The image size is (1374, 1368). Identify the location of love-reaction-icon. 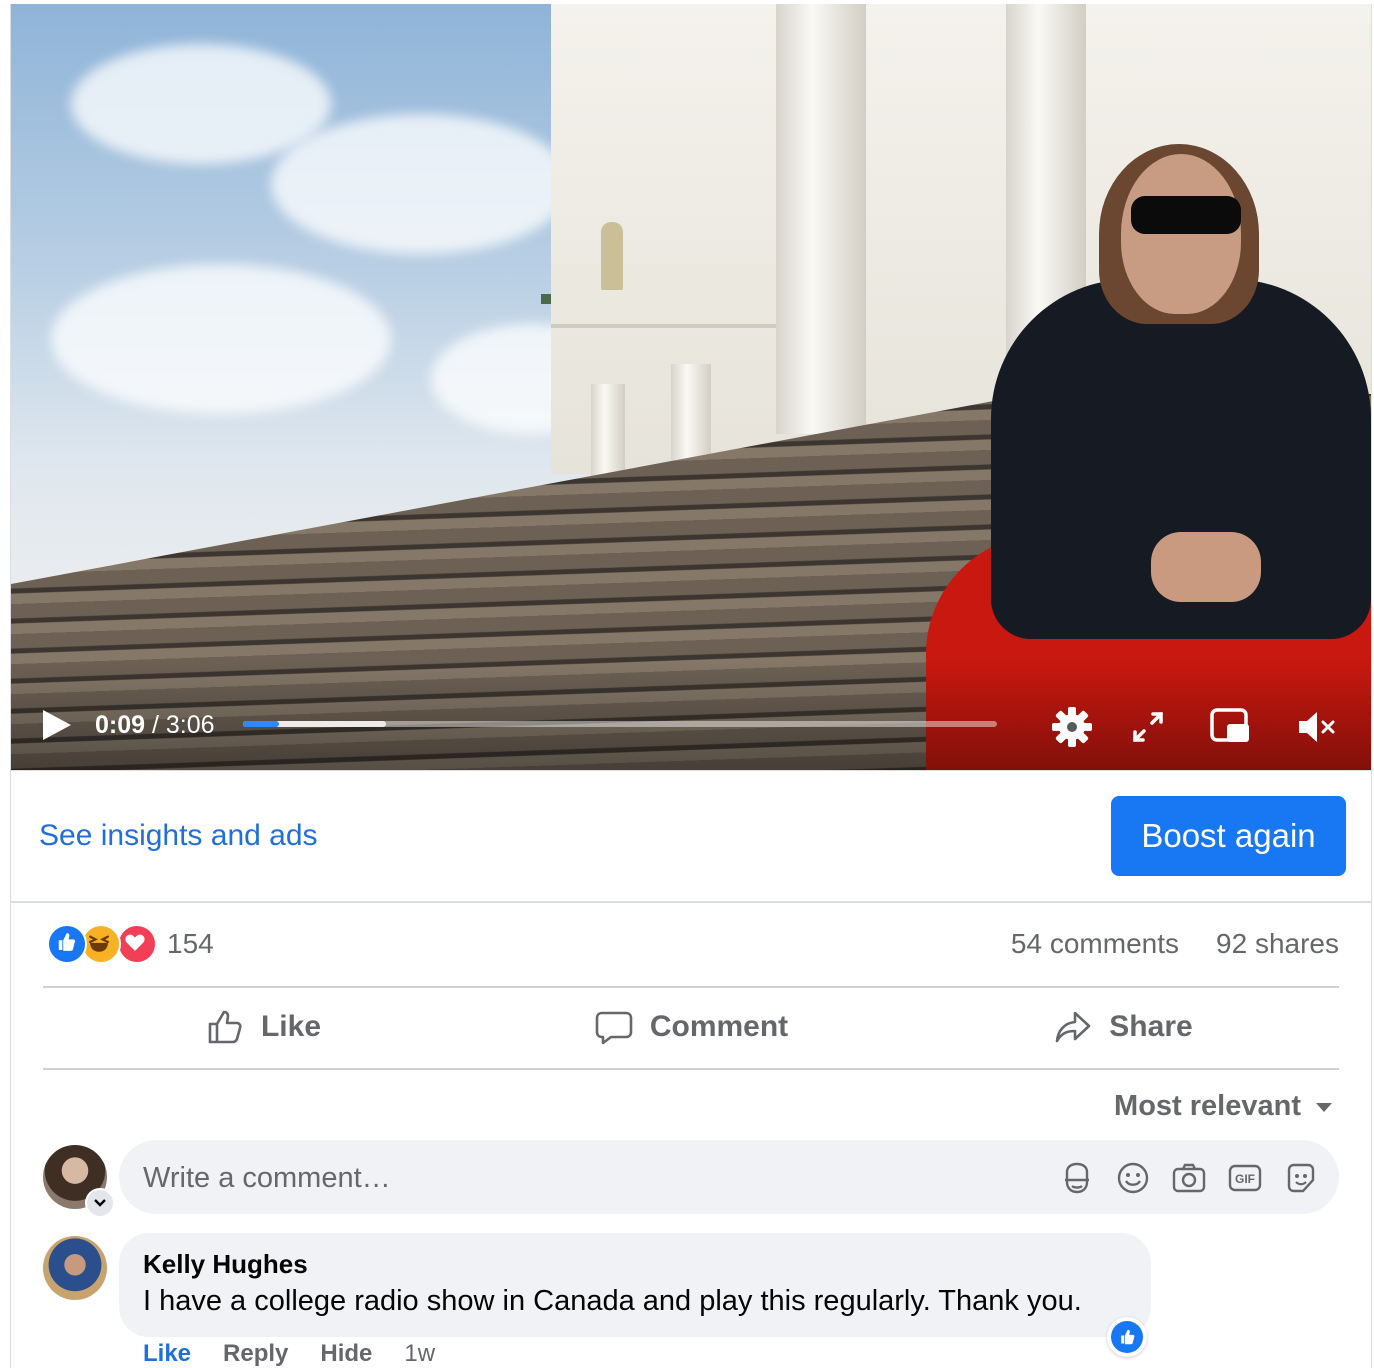
(137, 944).